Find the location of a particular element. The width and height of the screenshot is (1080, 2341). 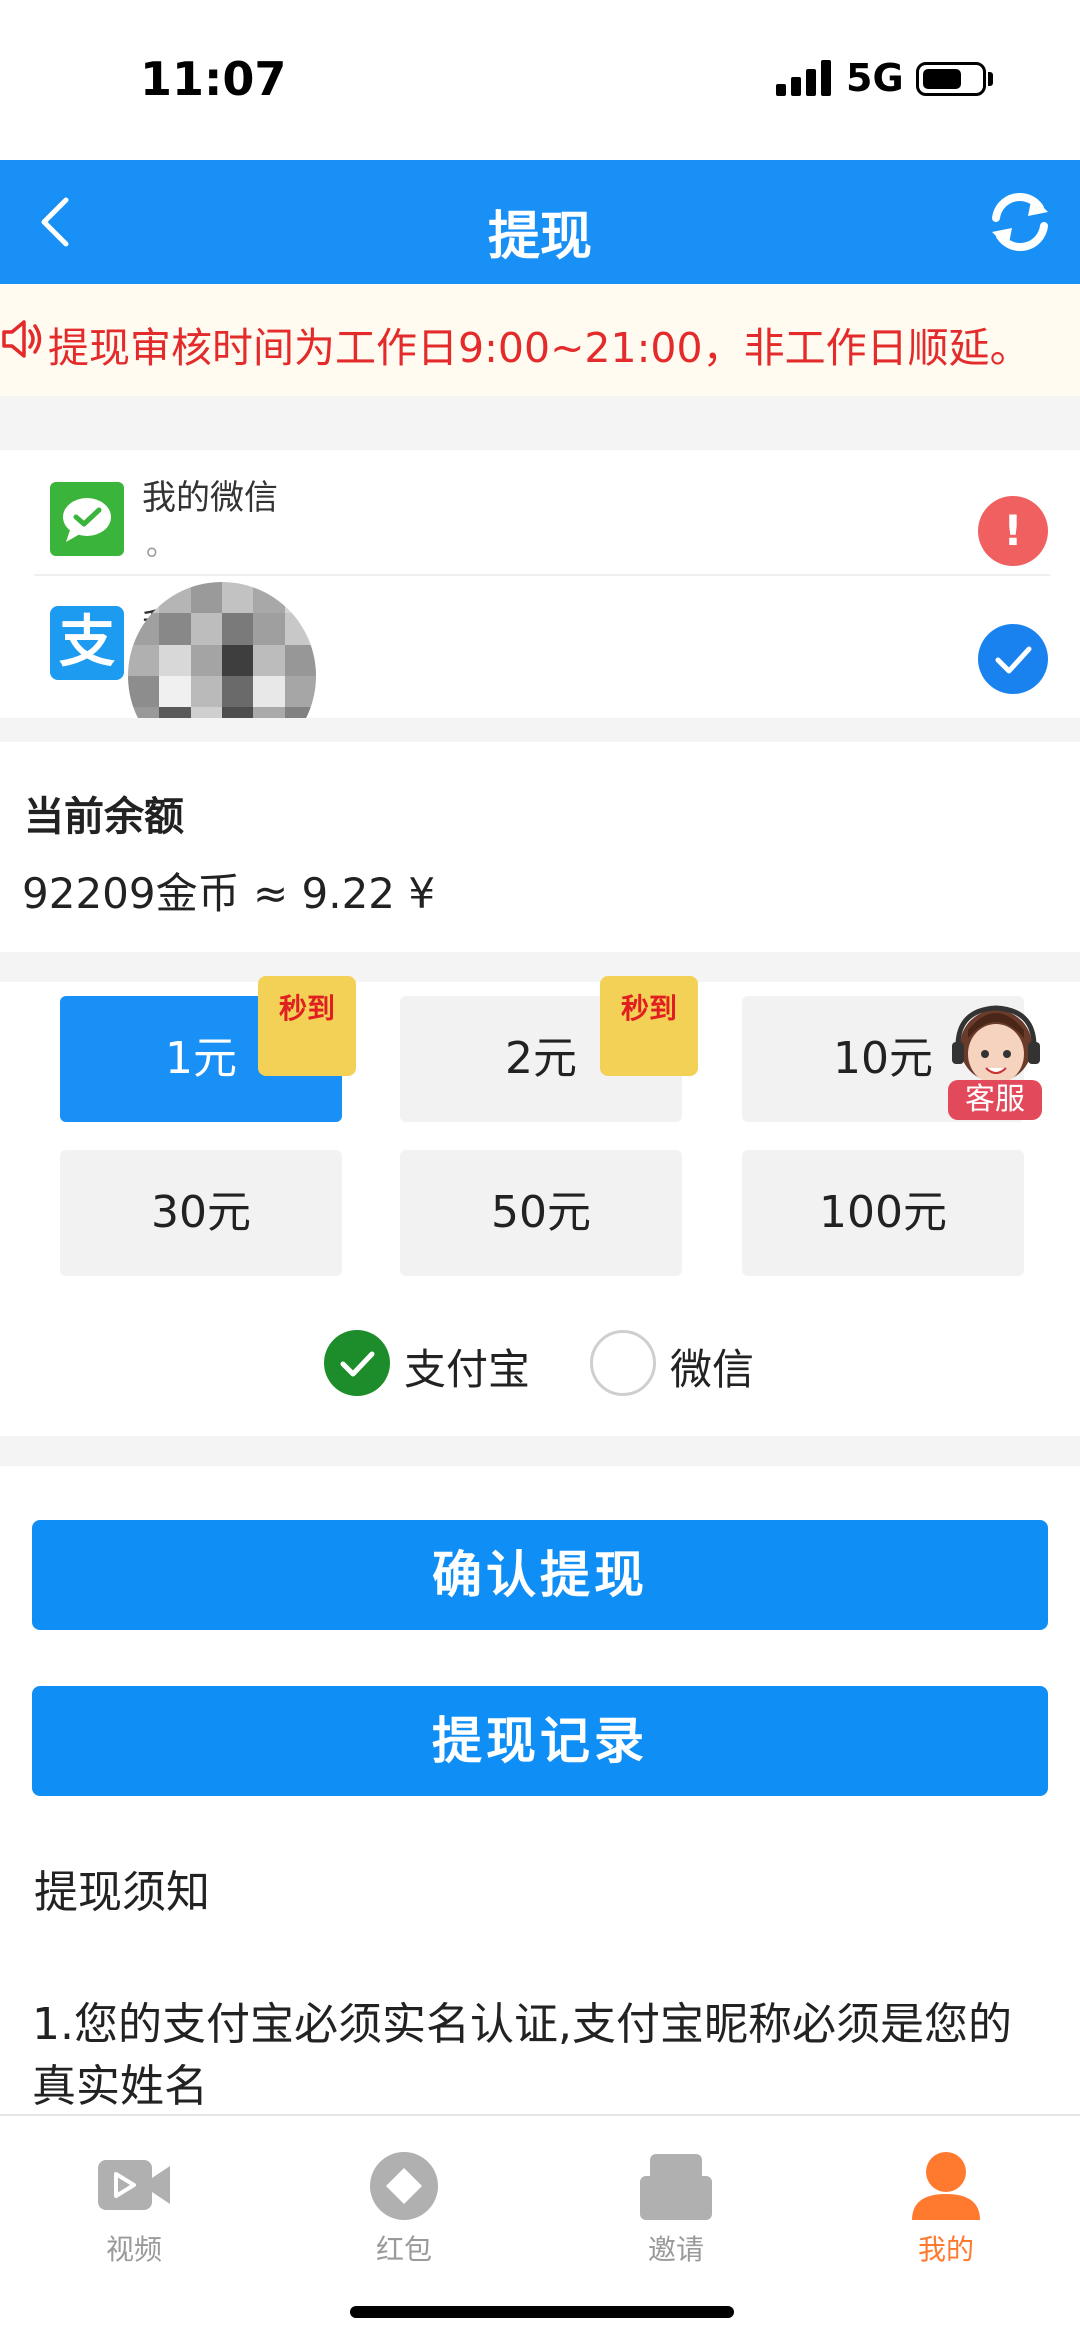

notice-banner: 提现审核时间为工作日9:00~21:00，非工作日顺延。 is located at coordinates (540, 340).